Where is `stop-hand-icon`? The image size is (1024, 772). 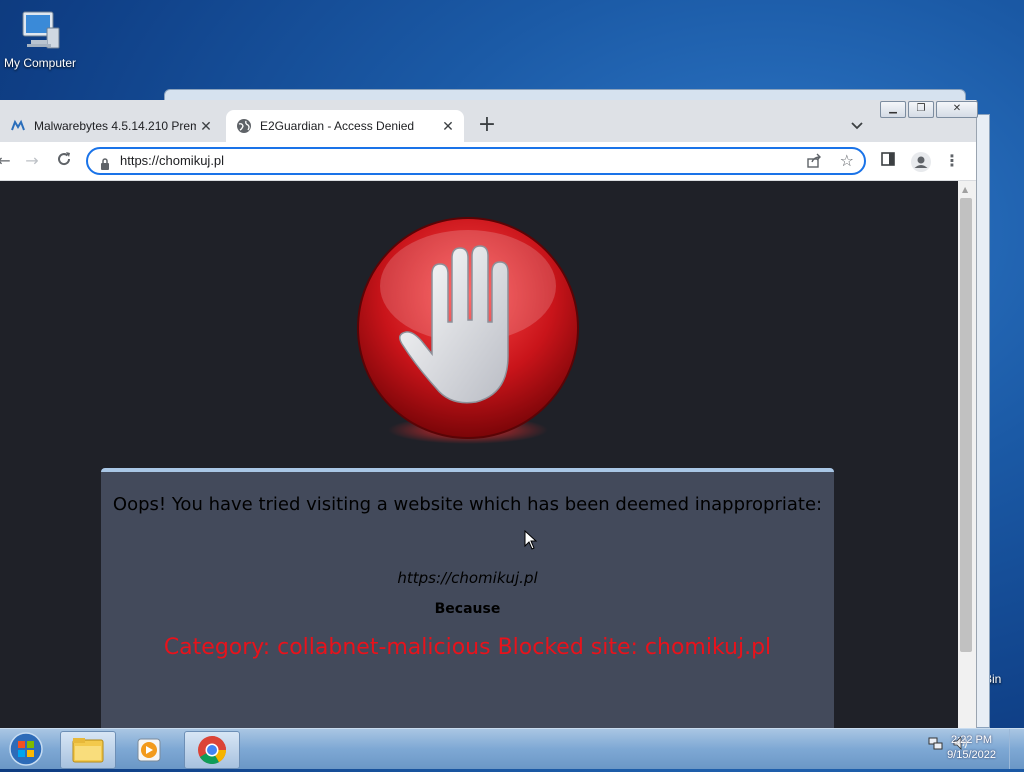 stop-hand-icon is located at coordinates (468, 330).